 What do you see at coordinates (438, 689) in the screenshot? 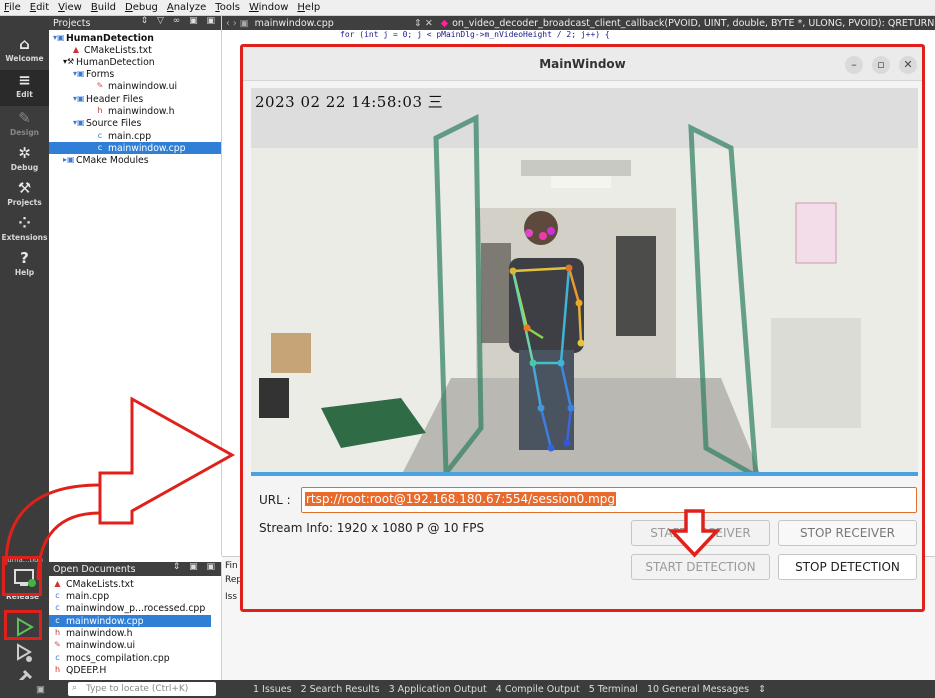
I see `tab-application-output: 3 Application Output` at bounding box center [438, 689].